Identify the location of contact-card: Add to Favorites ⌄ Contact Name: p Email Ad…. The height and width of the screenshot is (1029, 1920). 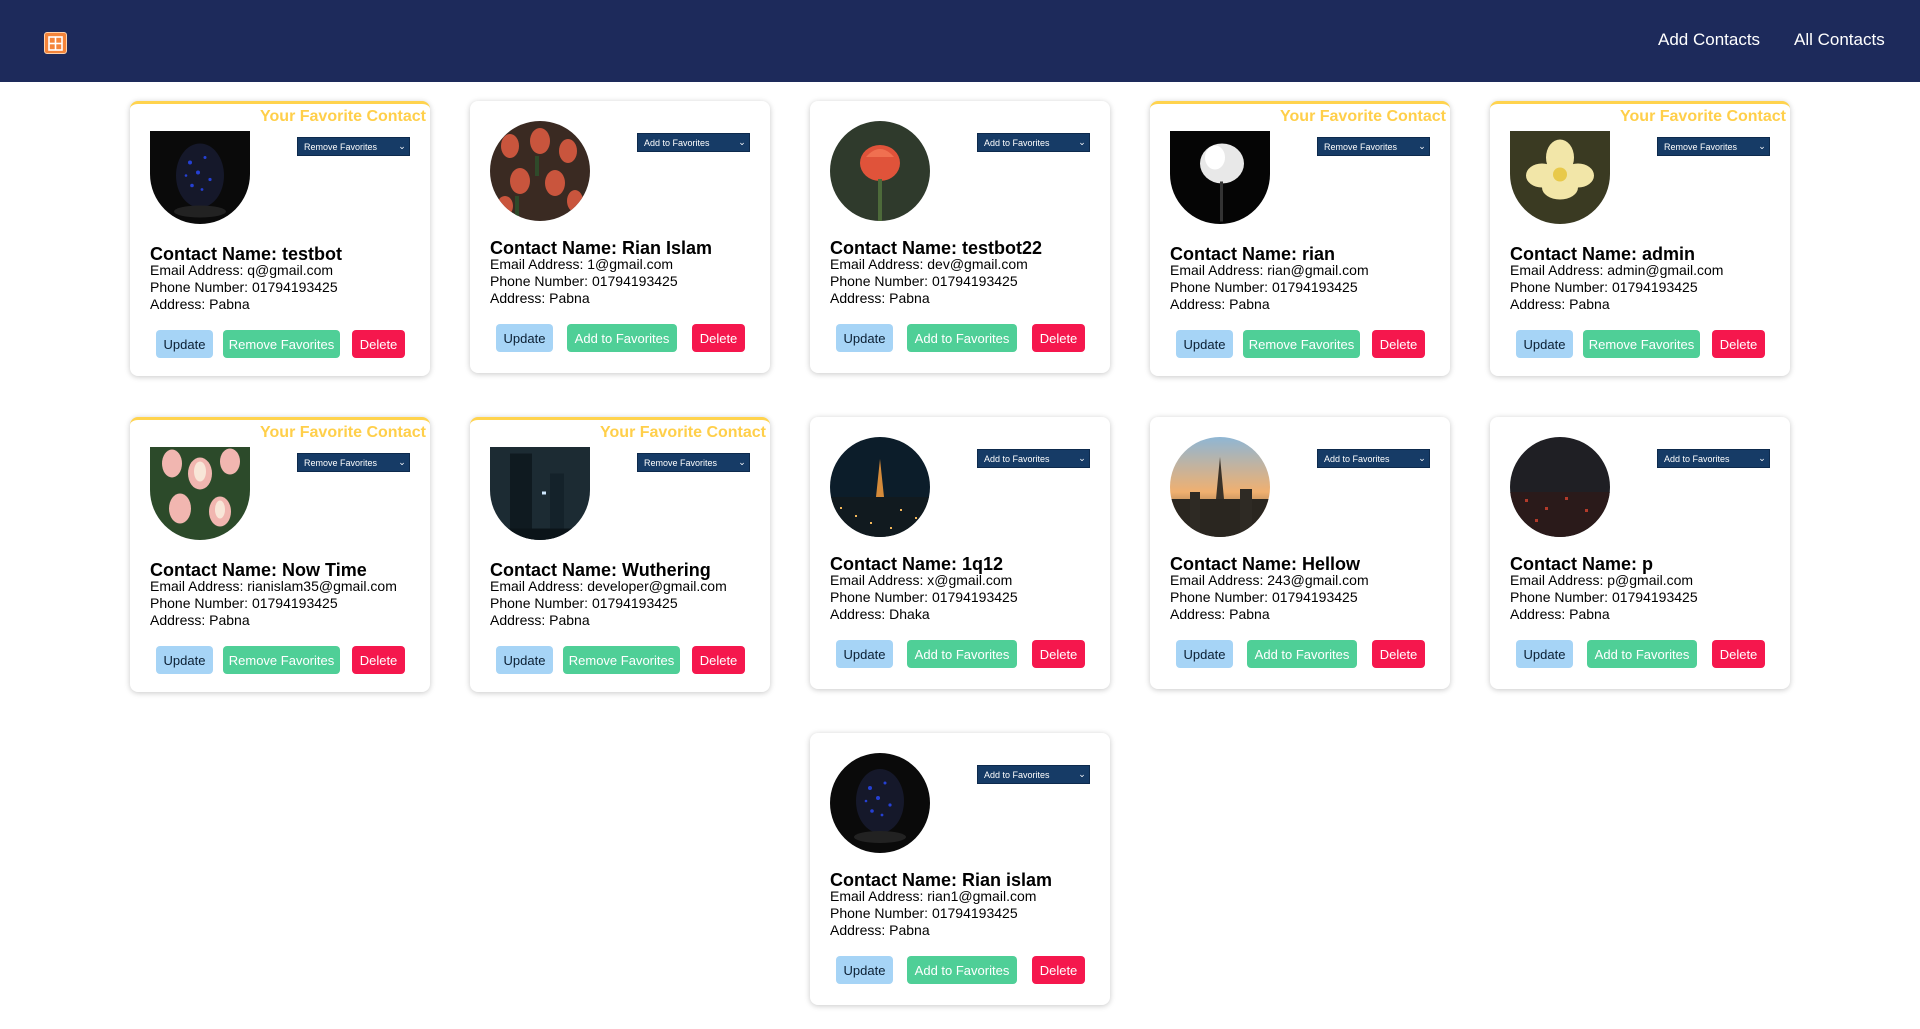
(1640, 553).